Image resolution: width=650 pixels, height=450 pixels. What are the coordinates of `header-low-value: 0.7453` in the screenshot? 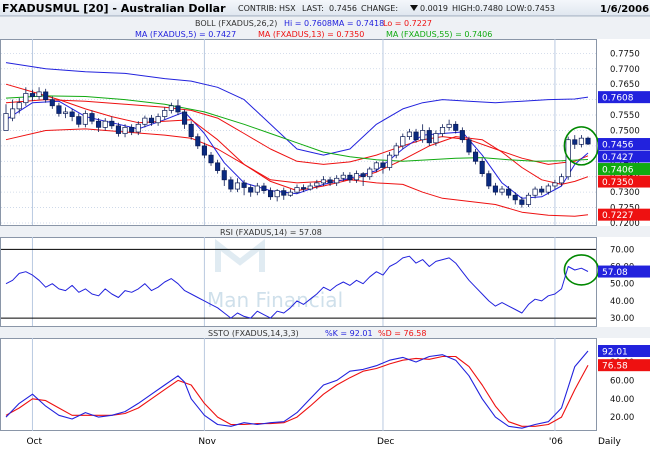 It's located at (541, 8).